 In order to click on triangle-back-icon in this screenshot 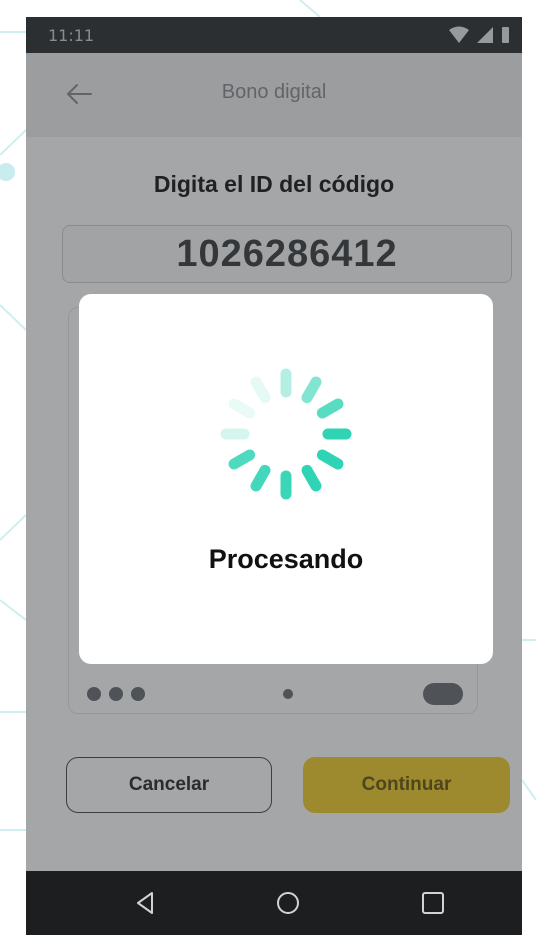, I will do `click(146, 903)`.